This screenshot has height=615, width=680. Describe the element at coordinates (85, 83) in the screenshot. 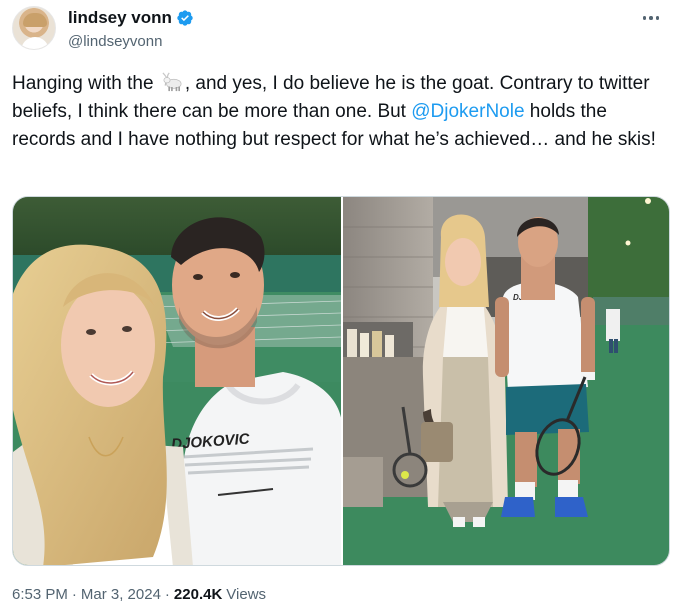

I see `tweet-text-part1: Hanging with the` at that location.